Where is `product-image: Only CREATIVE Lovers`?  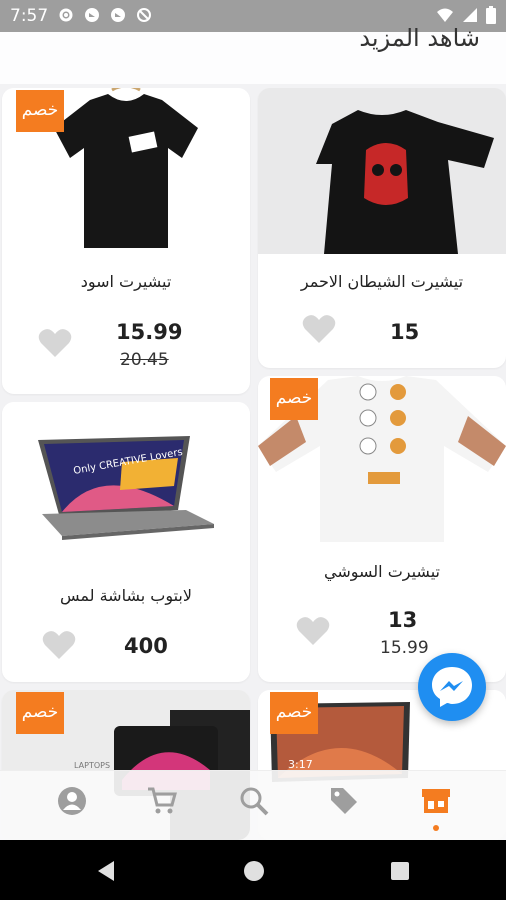
product-image: Only CREATIVE Lovers is located at coordinates (126, 485).